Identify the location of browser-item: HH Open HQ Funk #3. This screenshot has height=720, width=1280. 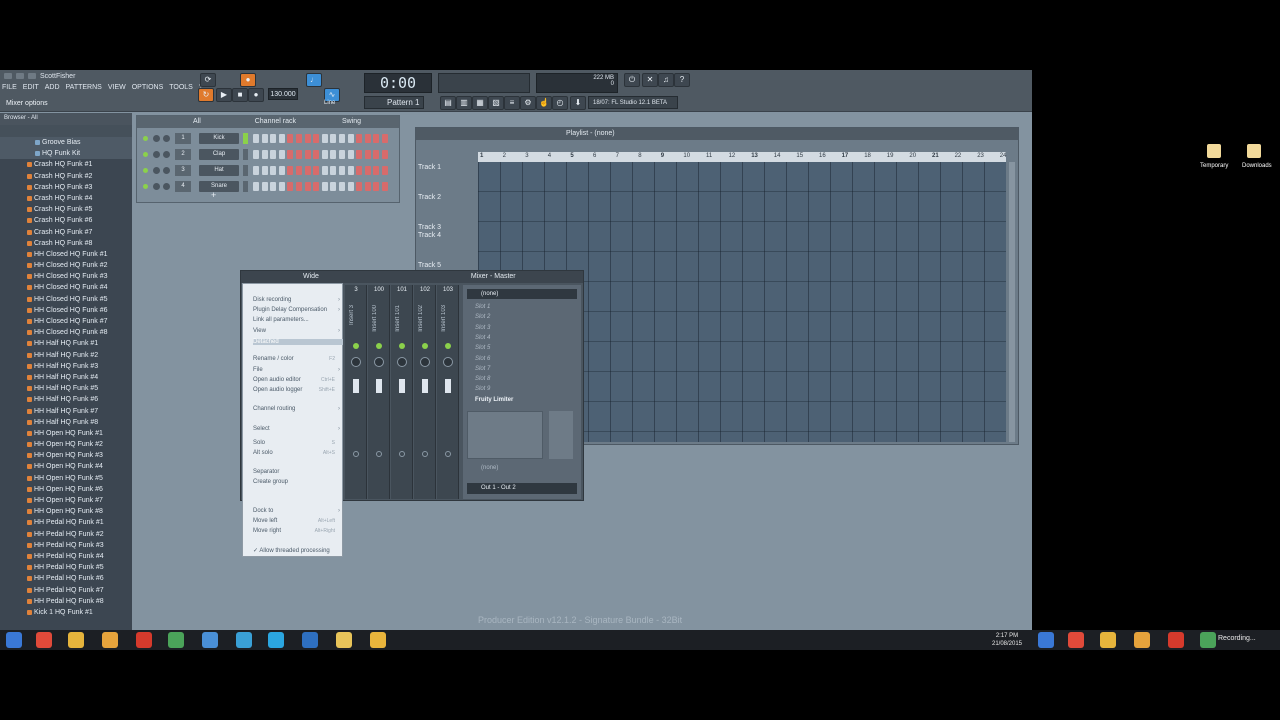
(66, 455).